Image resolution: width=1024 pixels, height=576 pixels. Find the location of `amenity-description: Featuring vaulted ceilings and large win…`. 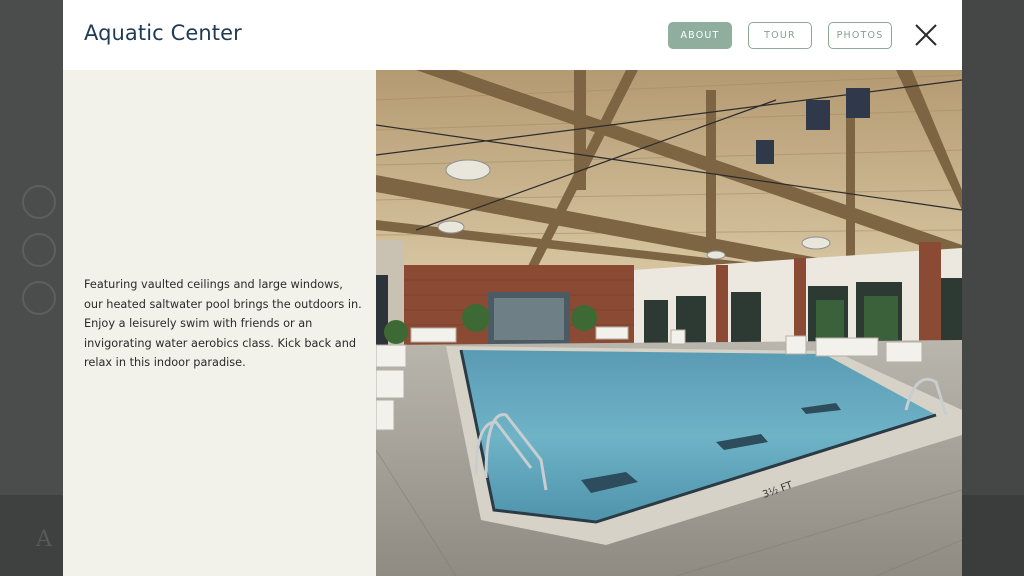

amenity-description: Featuring vaulted ceilings and large win… is located at coordinates (223, 323).